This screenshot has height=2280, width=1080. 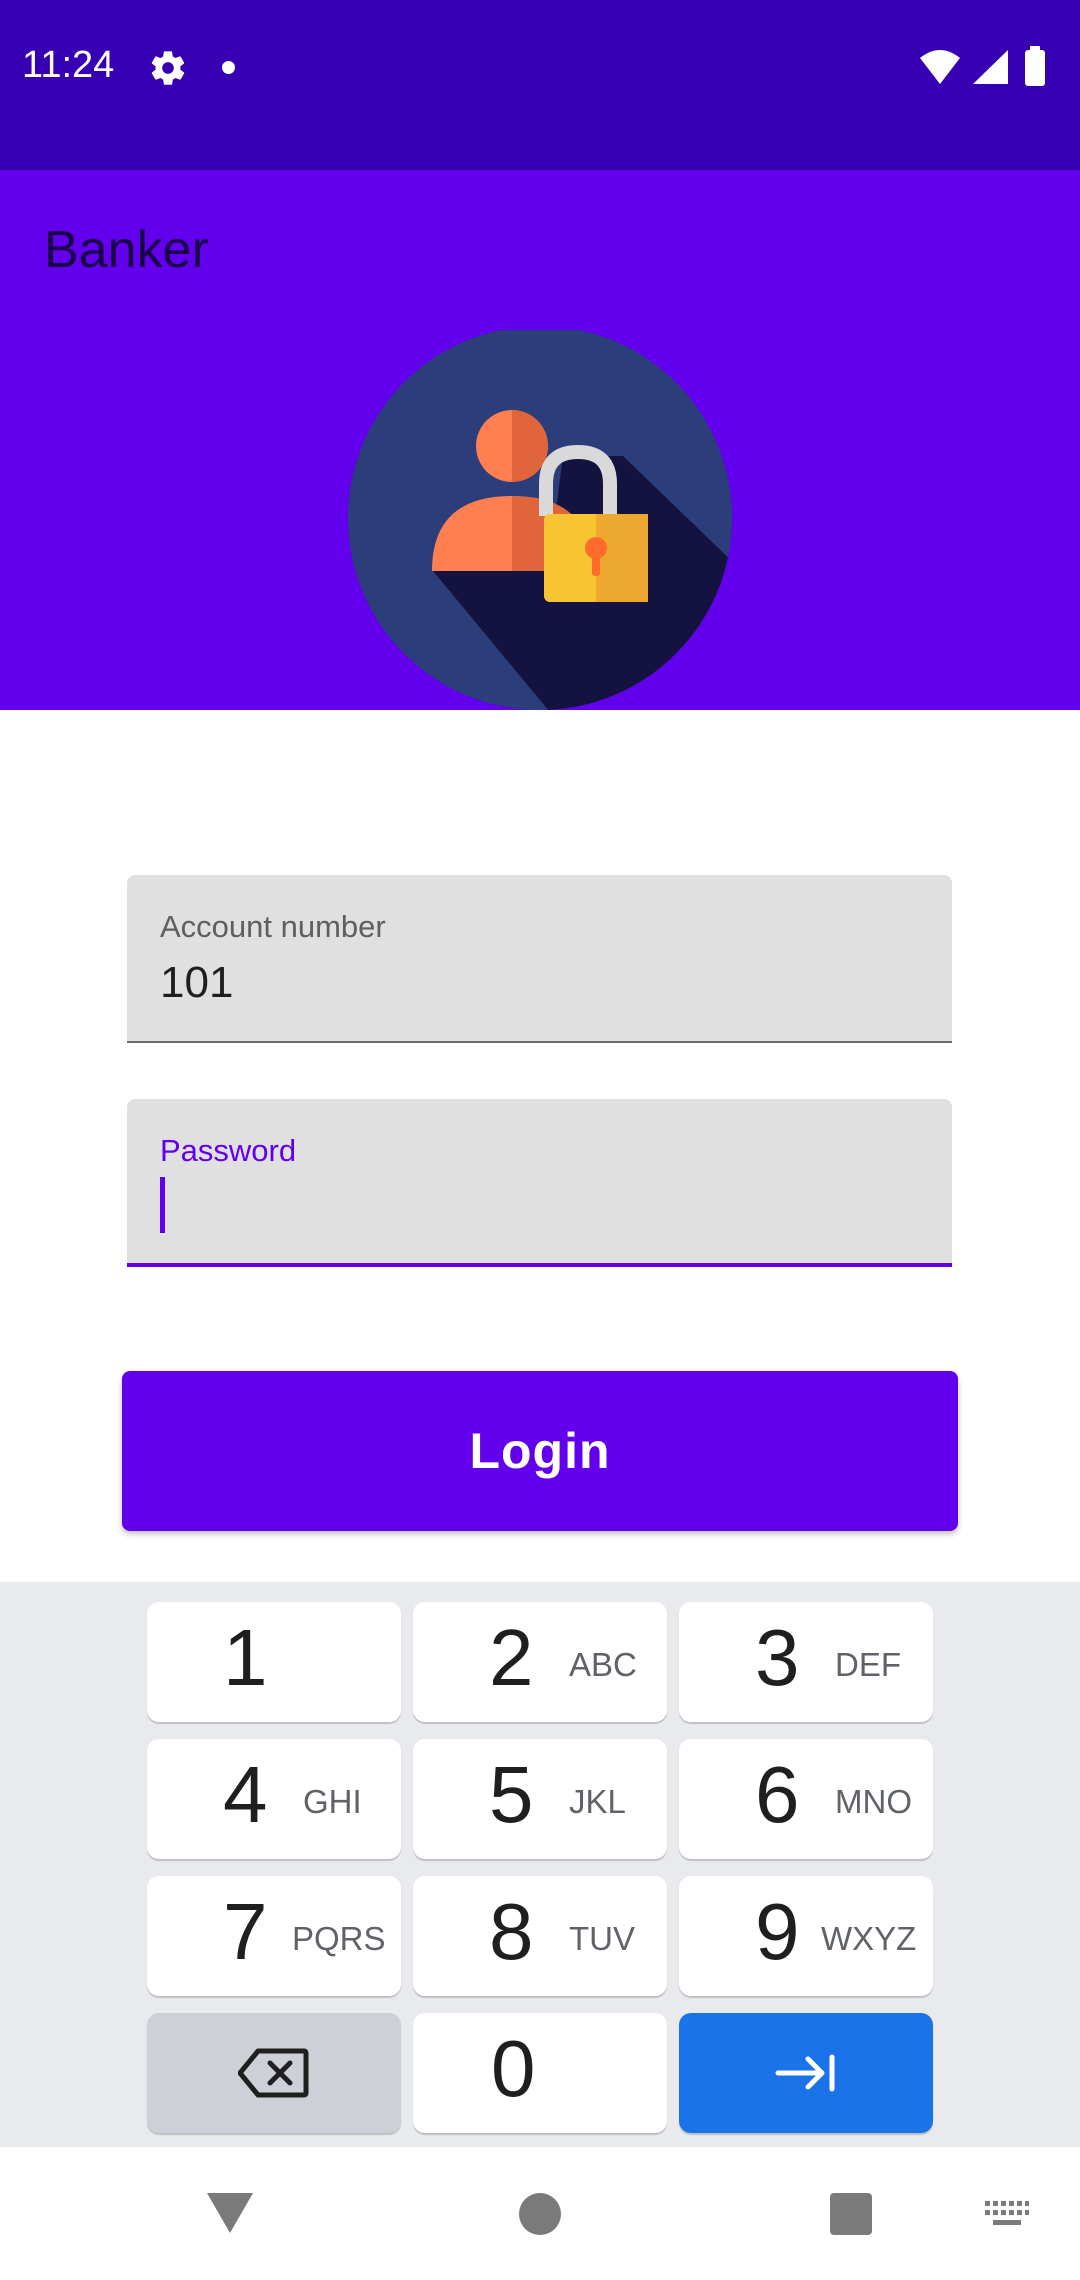 I want to click on tab-next-icon, so click(x=806, y=2073).